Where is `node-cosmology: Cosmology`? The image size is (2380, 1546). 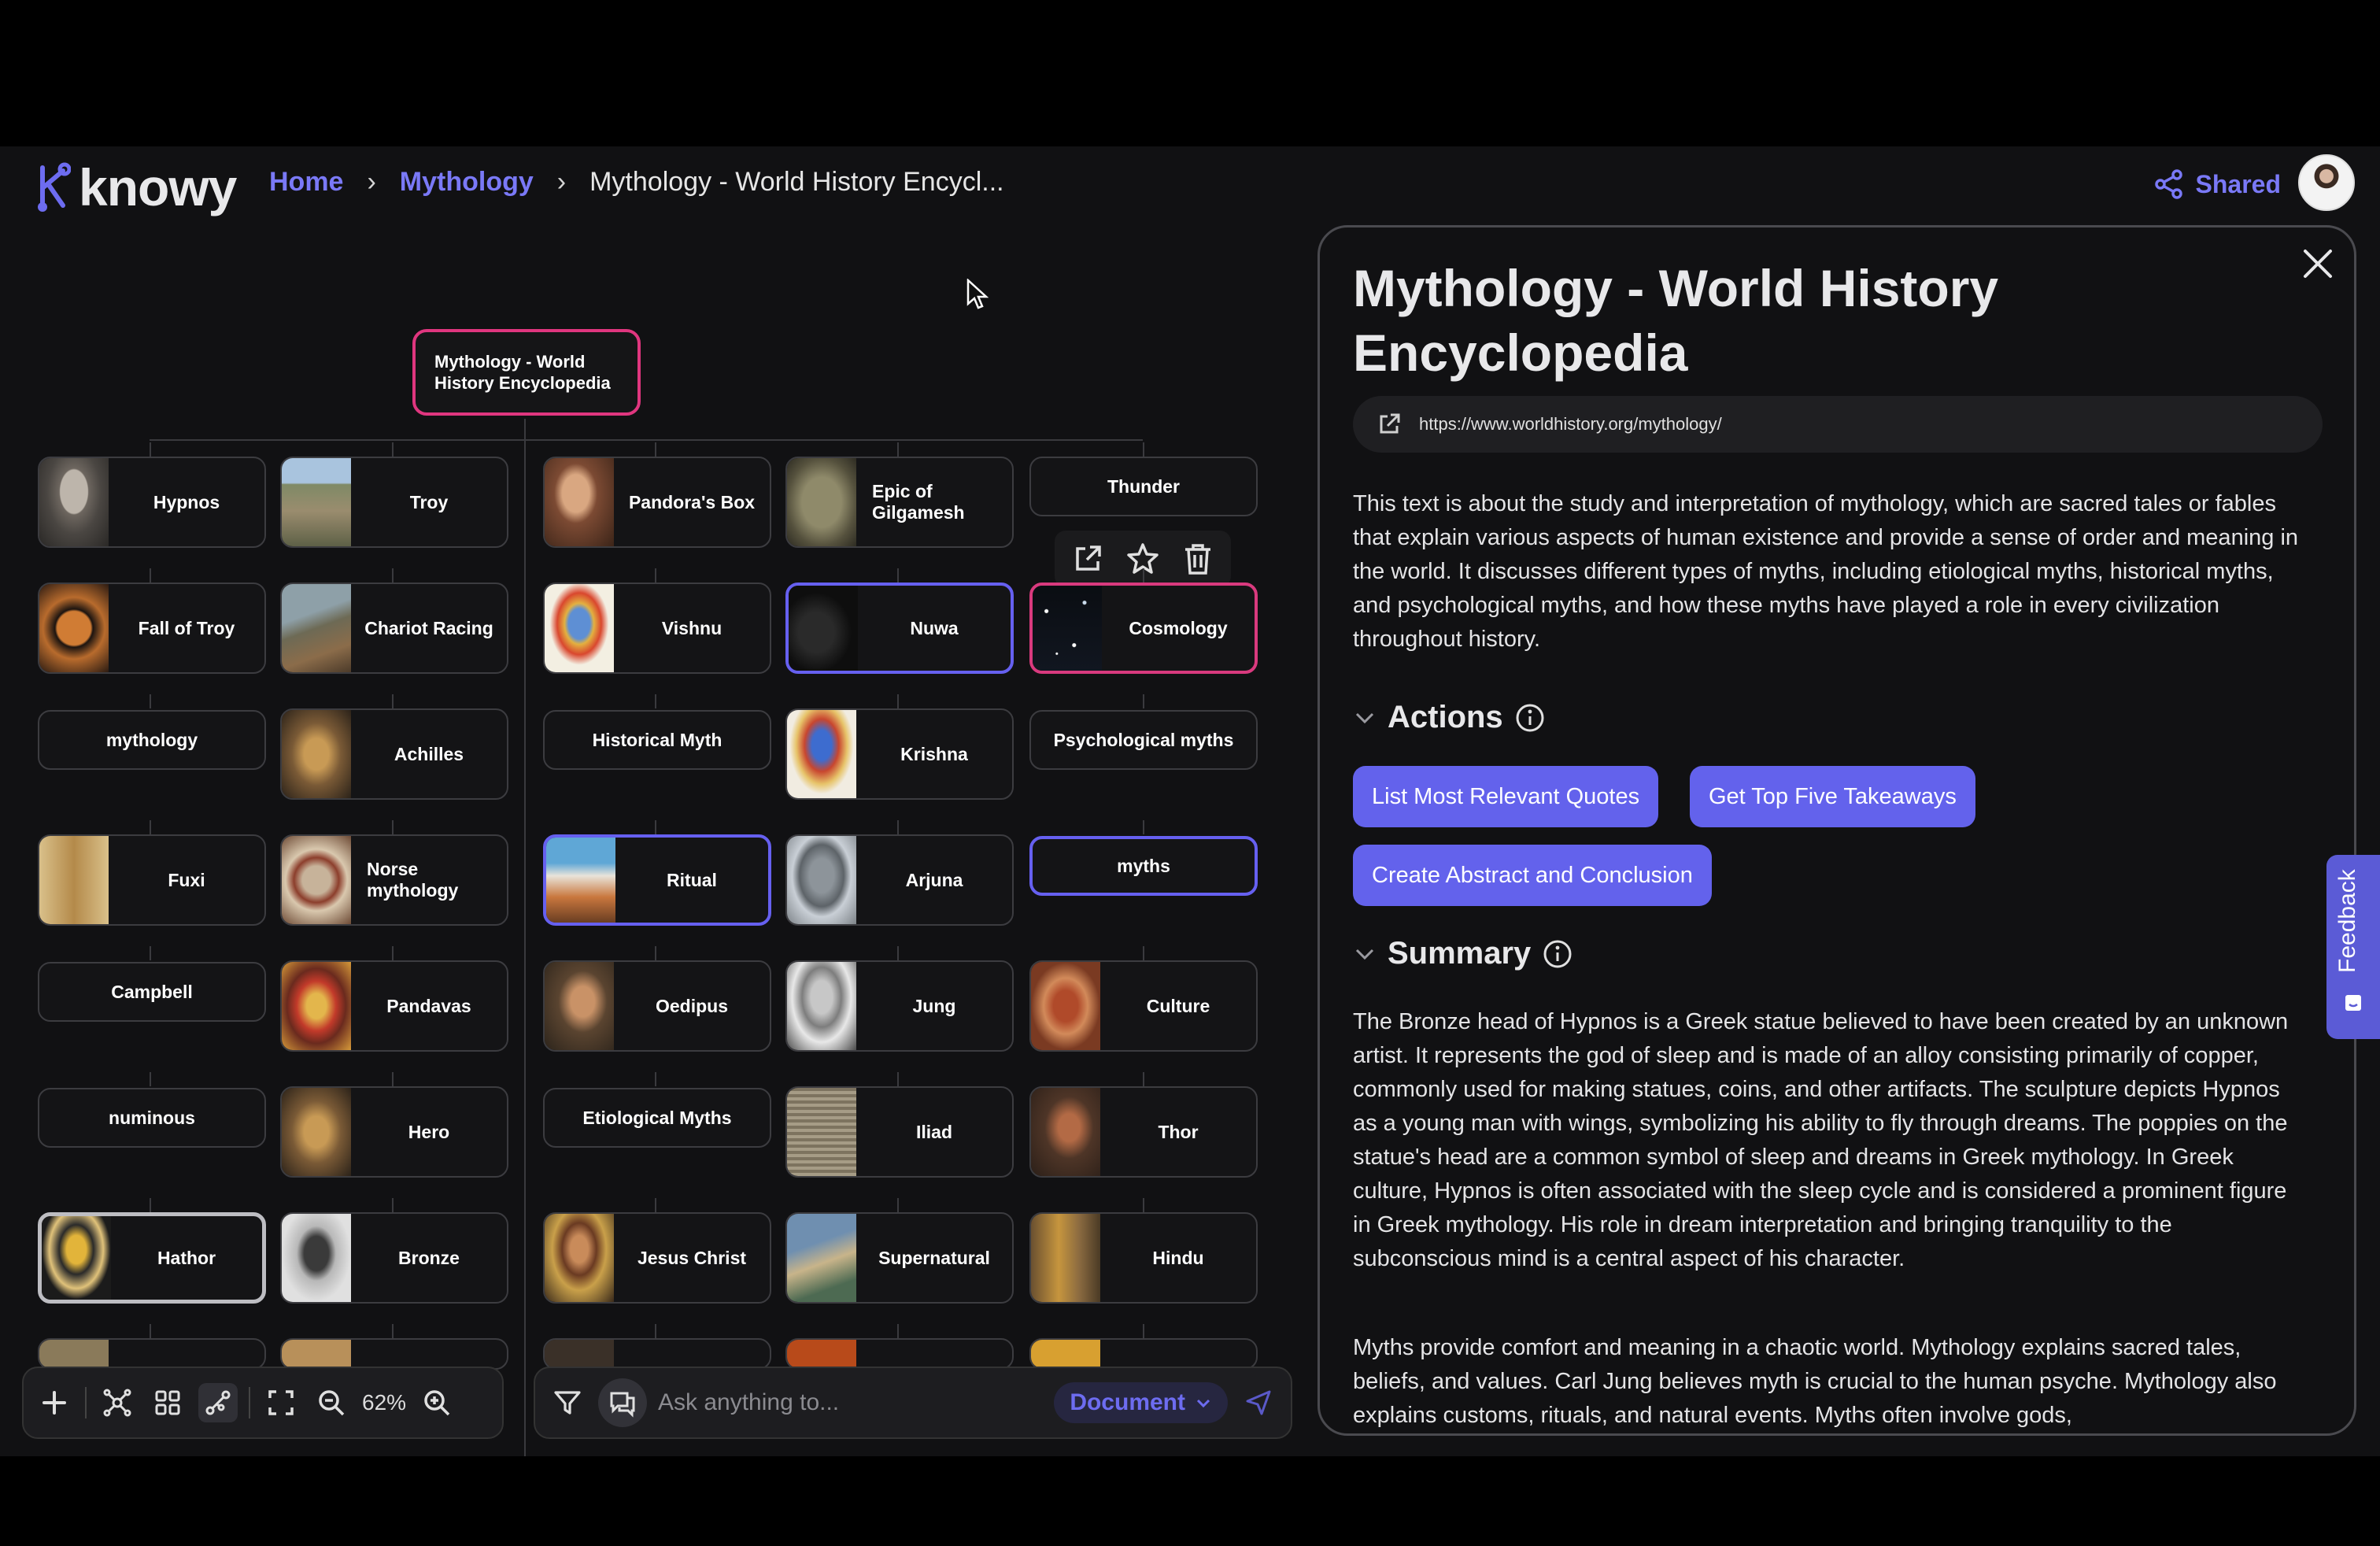 node-cosmology: Cosmology is located at coordinates (1143, 628).